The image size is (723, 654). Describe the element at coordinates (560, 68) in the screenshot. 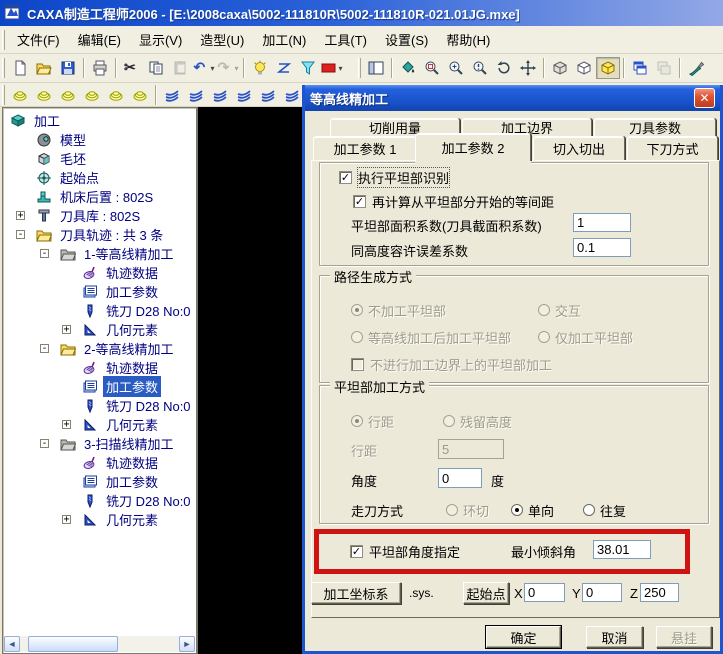

I see `view-cube-shaded-button` at that location.